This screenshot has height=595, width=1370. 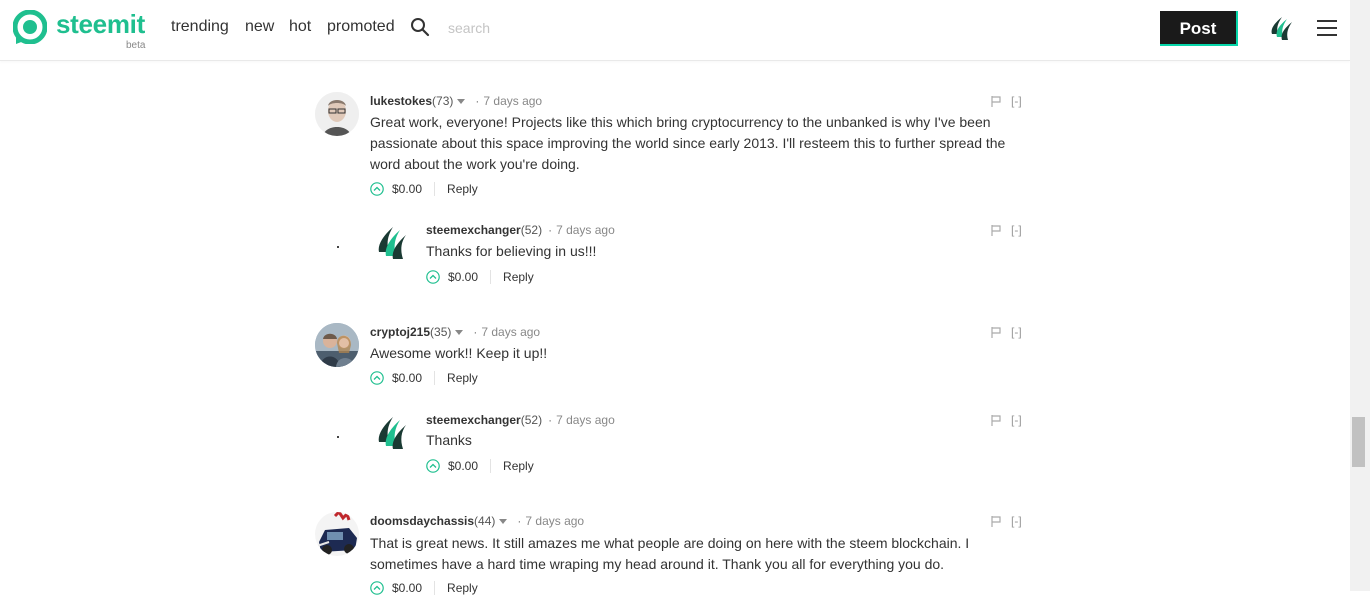 What do you see at coordinates (422, 521) in the screenshot?
I see `author-link: doomsdaychassis` at bounding box center [422, 521].